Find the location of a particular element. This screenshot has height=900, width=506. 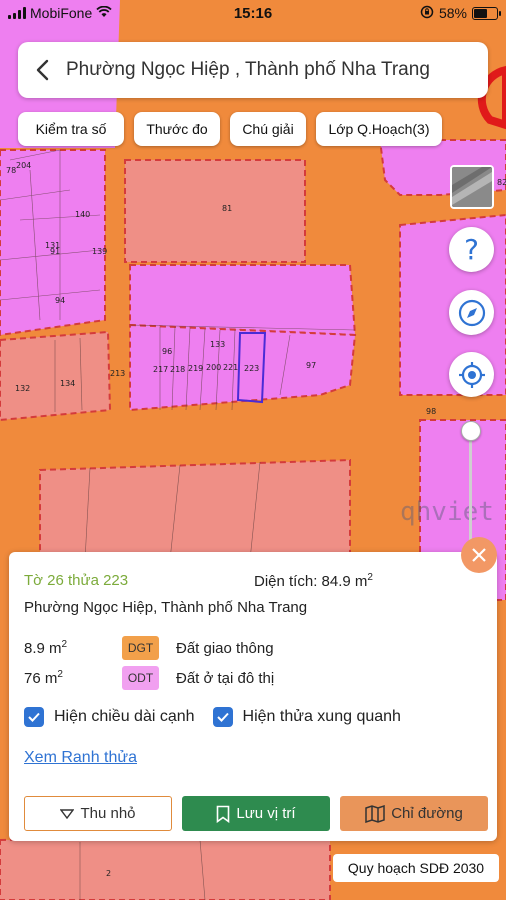

land-use-row: 76 m2 ODT Đất ở tại đô thị is located at coordinates (149, 678).